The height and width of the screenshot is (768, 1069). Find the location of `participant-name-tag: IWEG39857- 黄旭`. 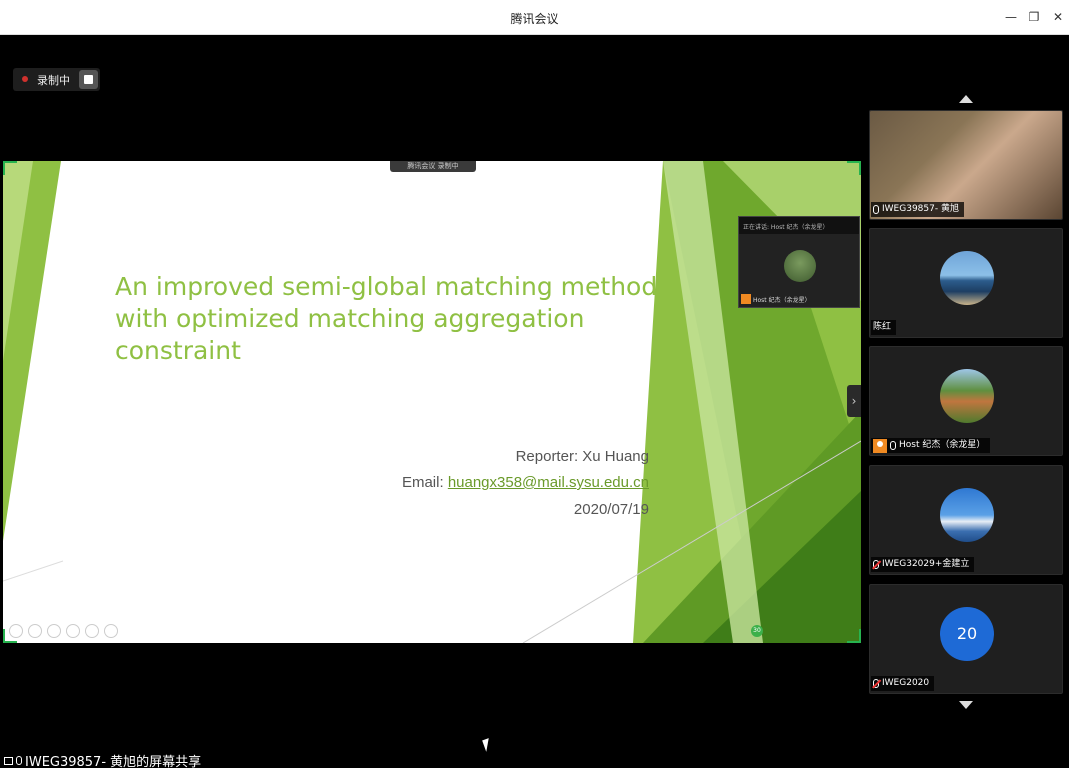

participant-name-tag: IWEG39857- 黄旭 is located at coordinates (917, 209).